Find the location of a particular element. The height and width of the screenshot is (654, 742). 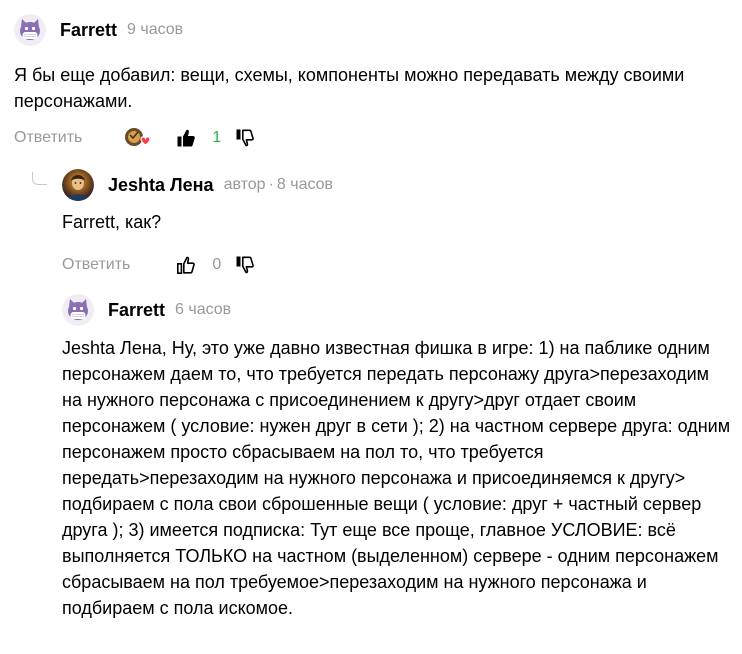

comment-time: 9 часов is located at coordinates (155, 29).